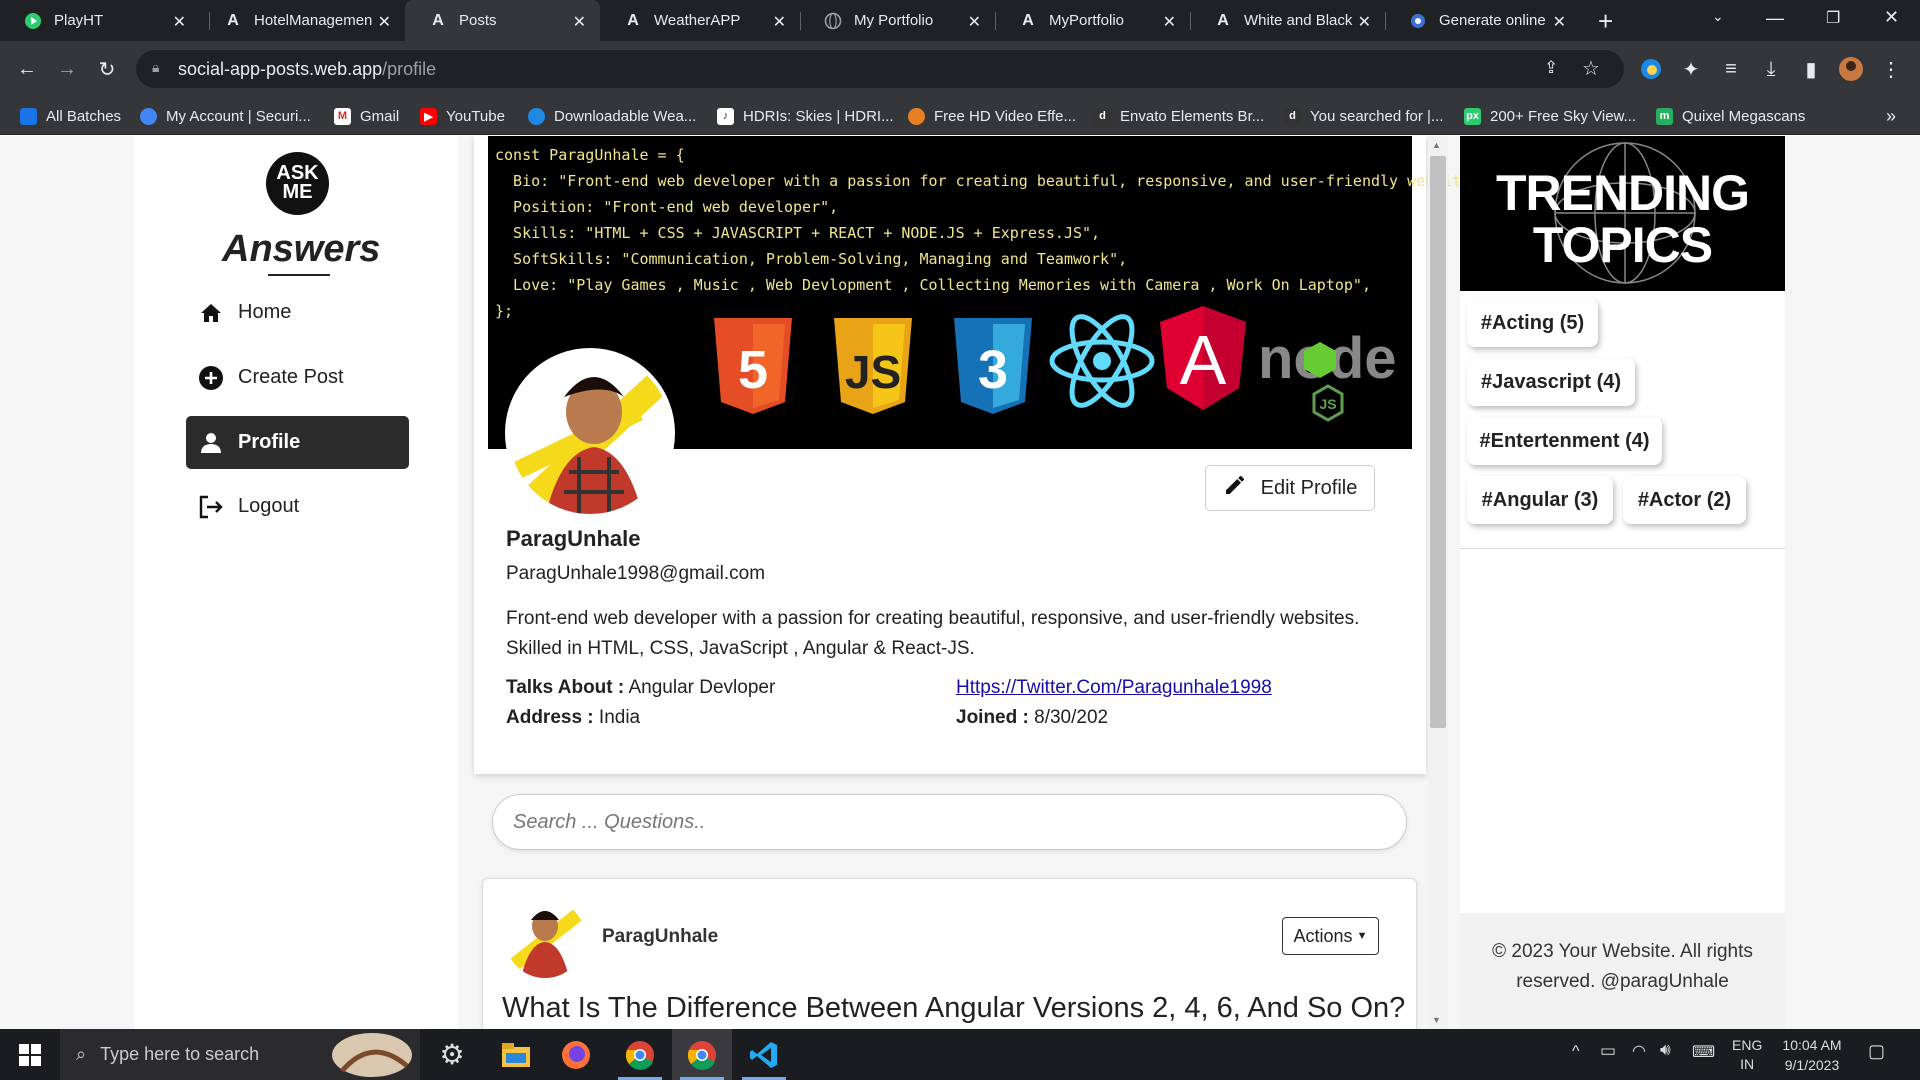 This screenshot has height=1080, width=1920. I want to click on tab-title: My Portfolio, so click(894, 20).